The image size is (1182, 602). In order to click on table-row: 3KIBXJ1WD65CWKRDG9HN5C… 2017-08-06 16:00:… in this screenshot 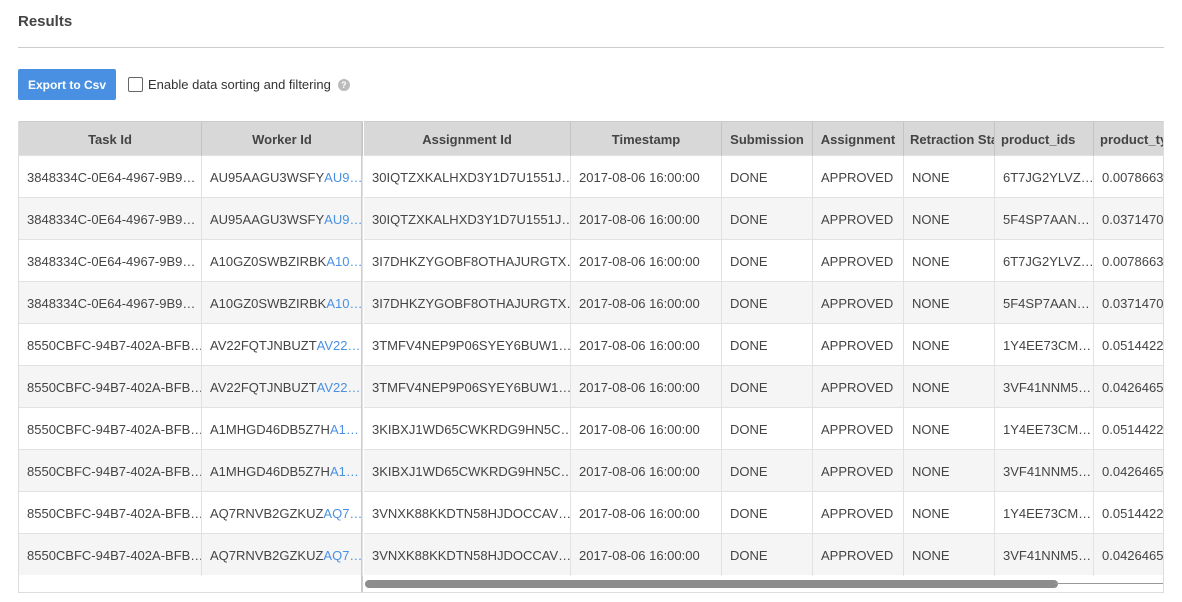, I will do `click(763, 470)`.